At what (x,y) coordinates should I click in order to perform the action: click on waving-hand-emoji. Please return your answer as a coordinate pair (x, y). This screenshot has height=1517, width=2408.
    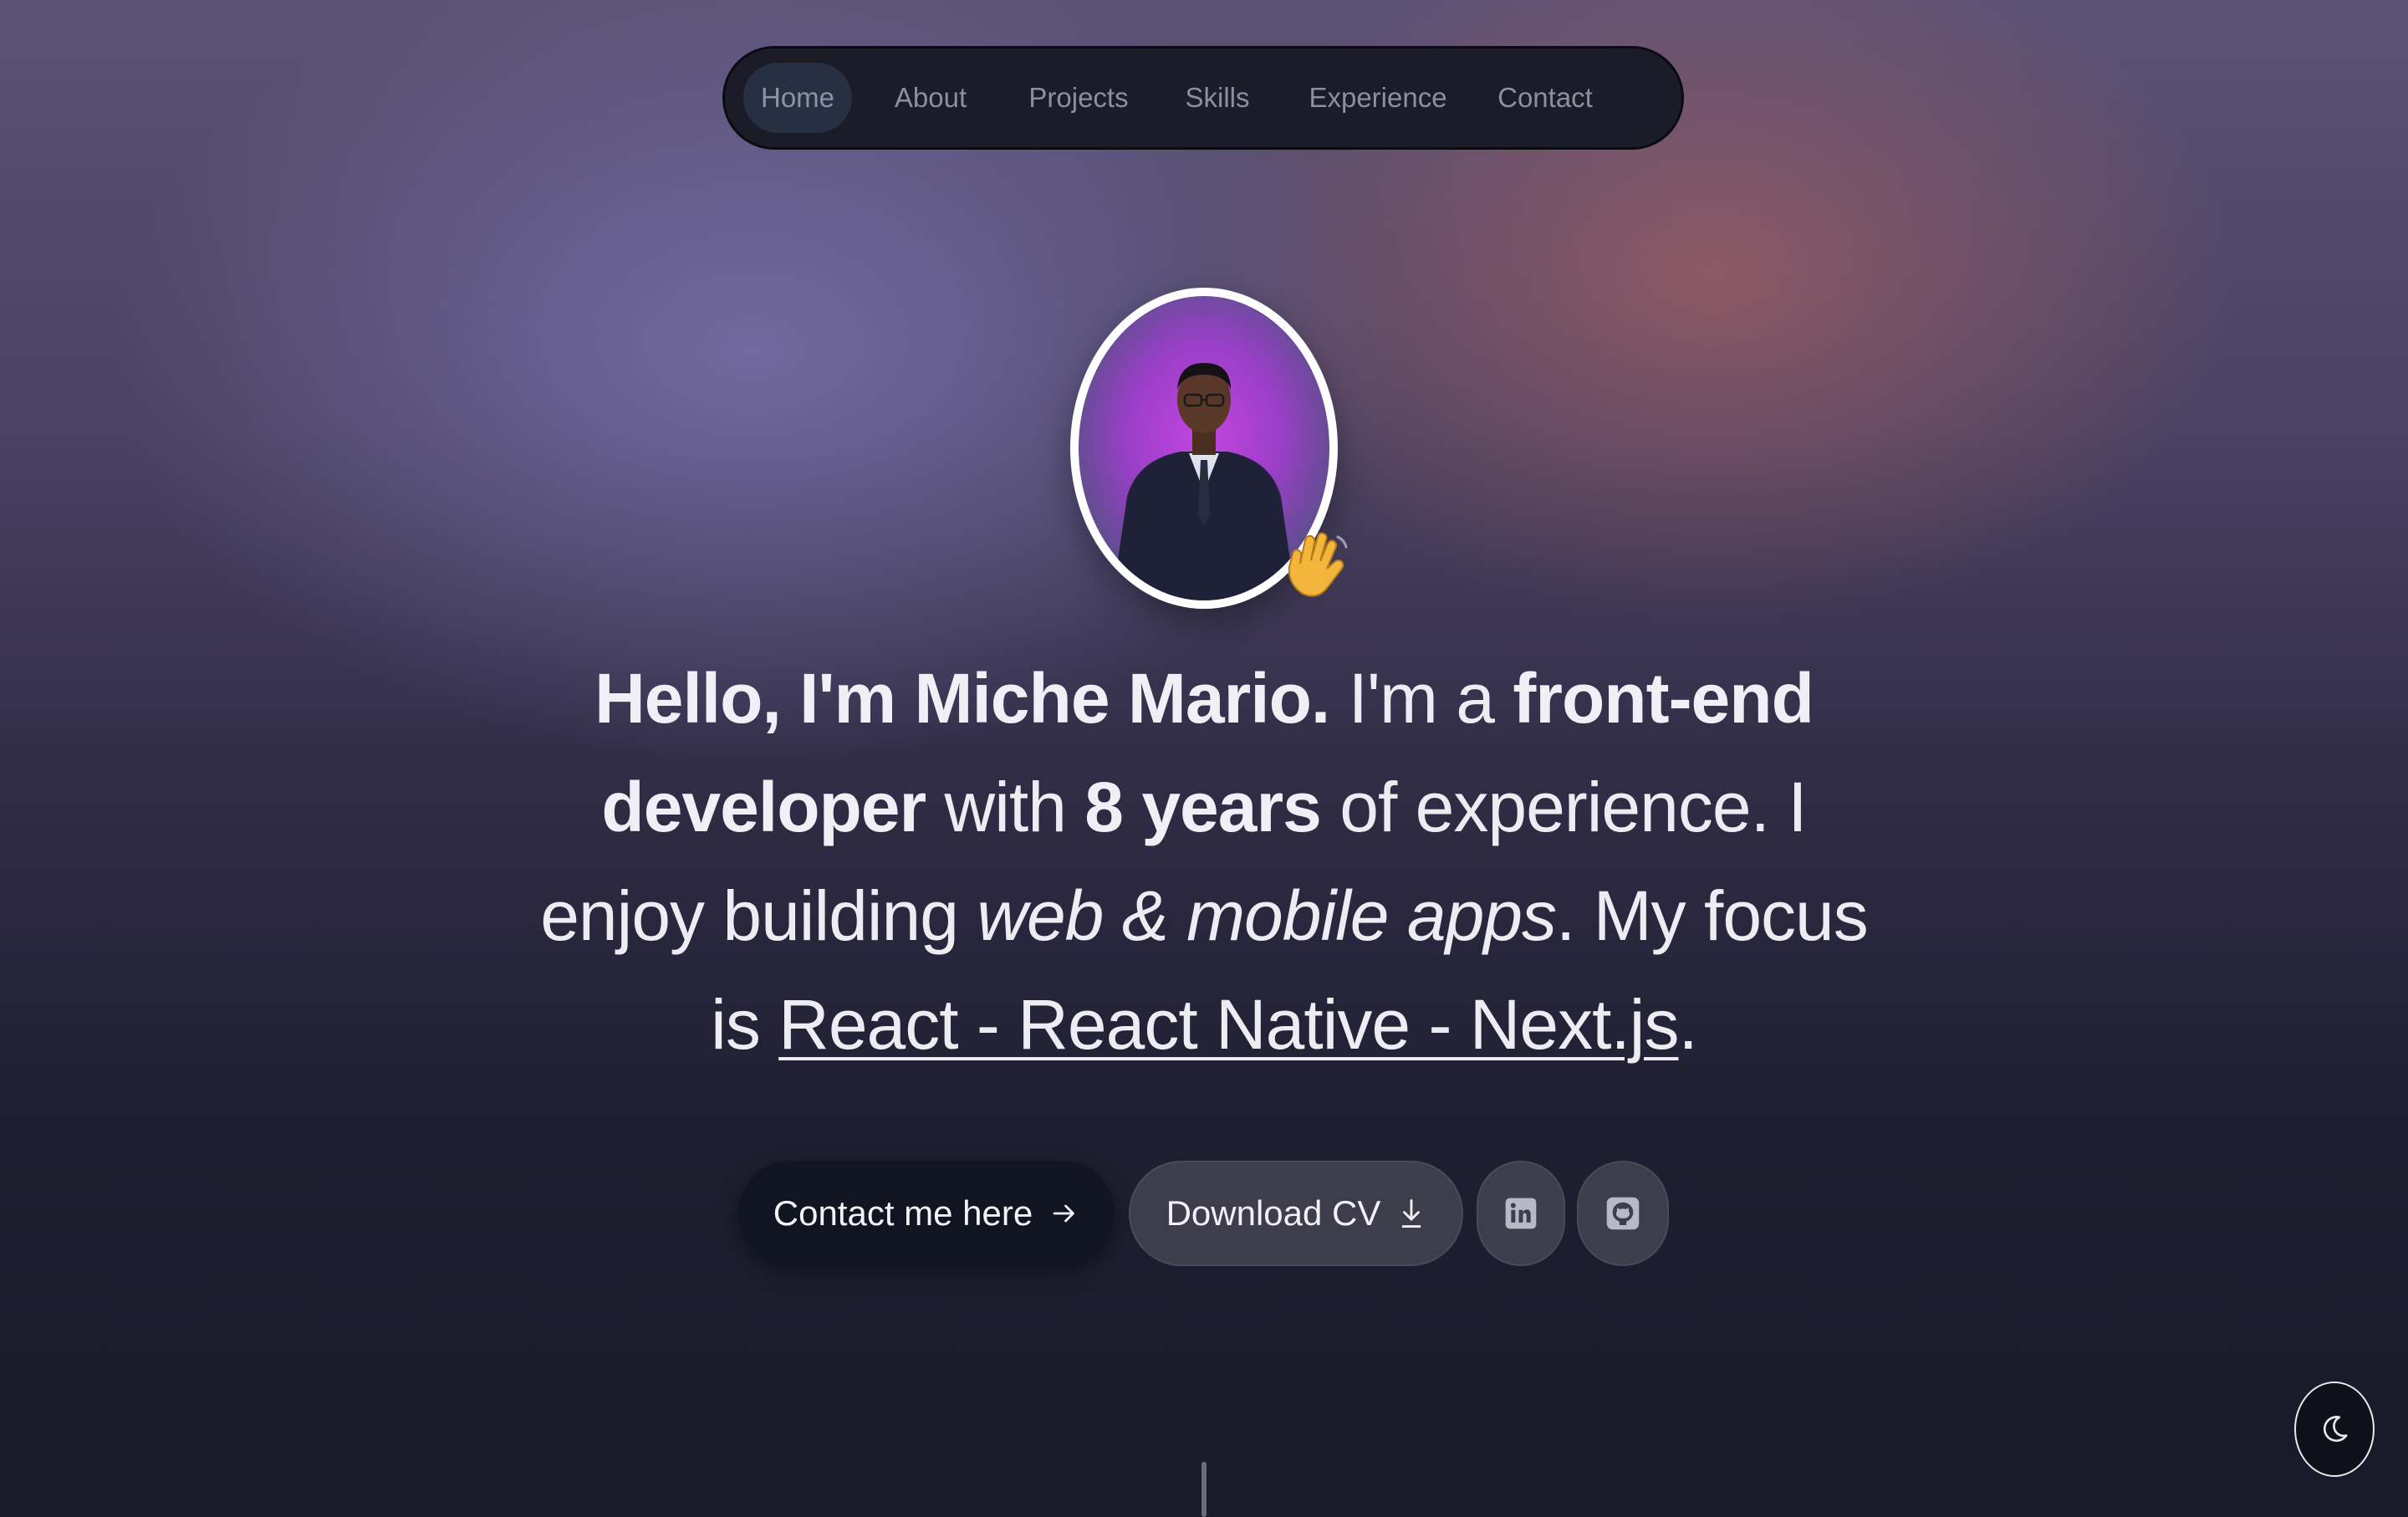
    Looking at the image, I should click on (1318, 564).